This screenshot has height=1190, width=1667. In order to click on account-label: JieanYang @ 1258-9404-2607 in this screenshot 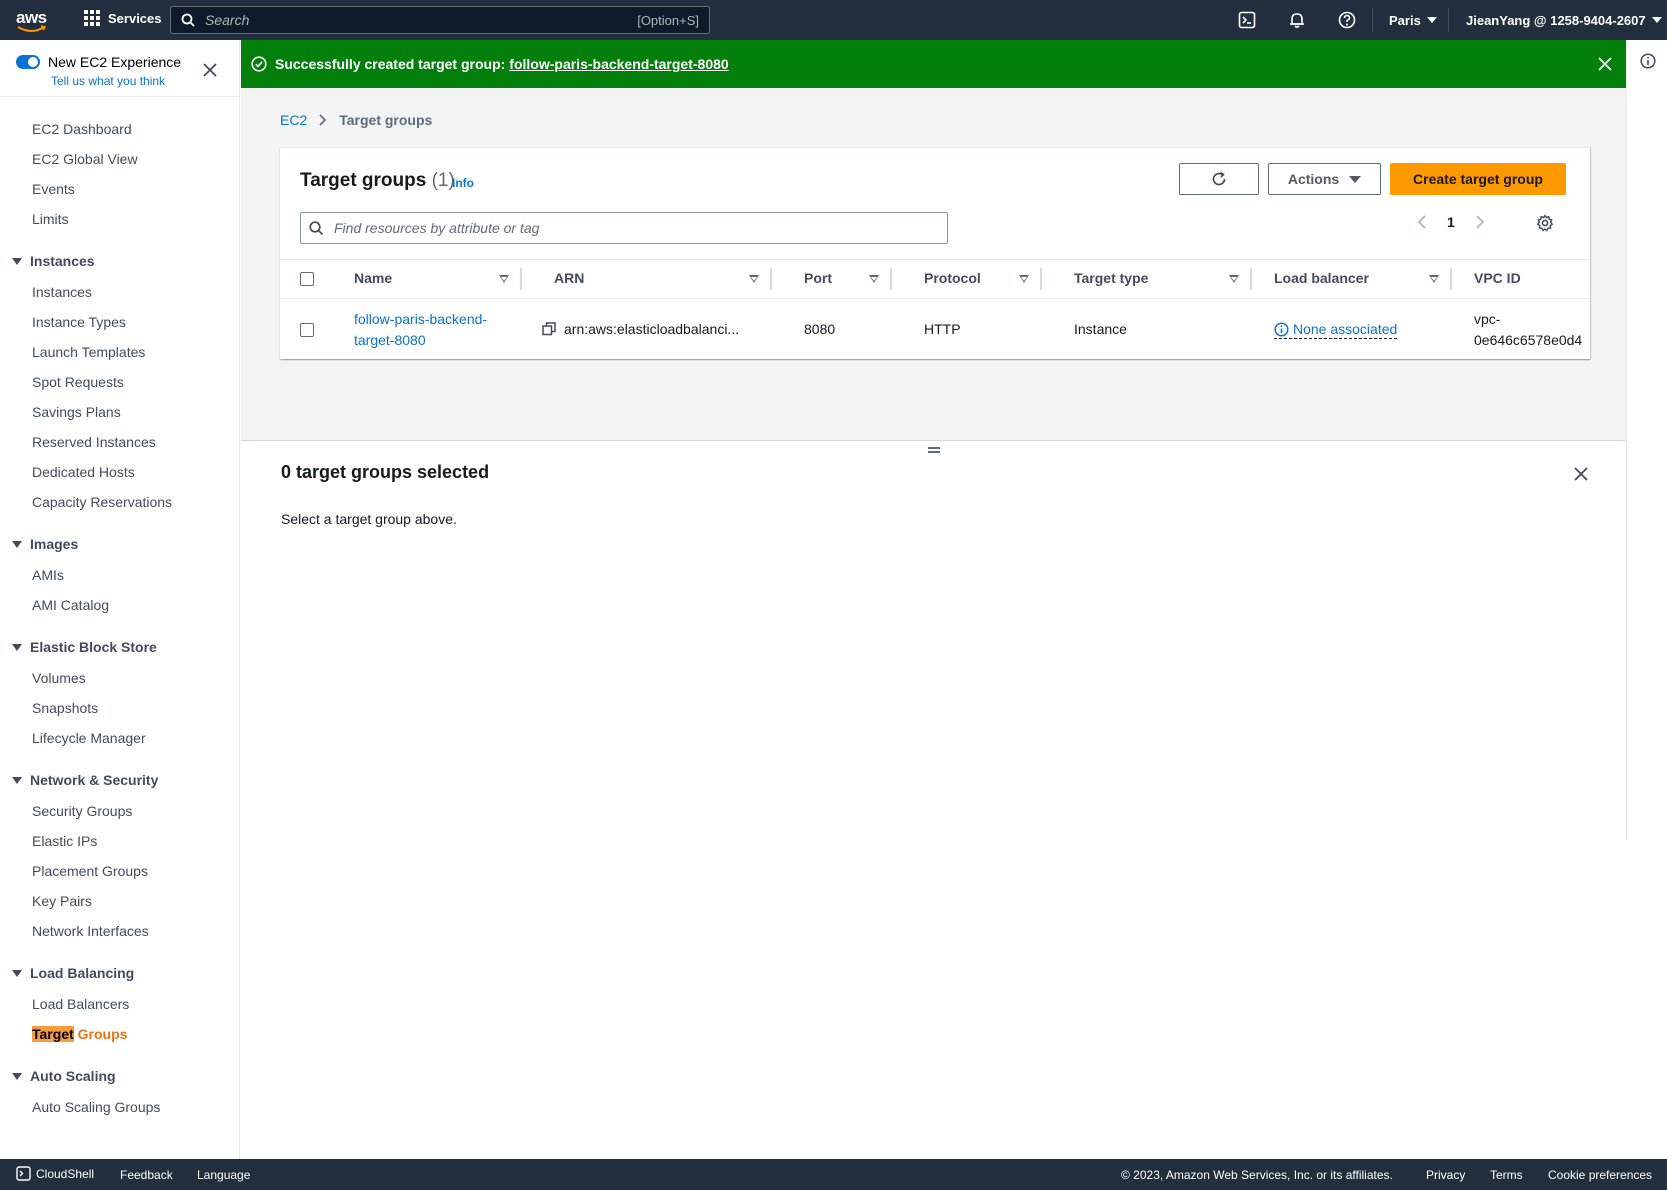, I will do `click(1556, 20)`.